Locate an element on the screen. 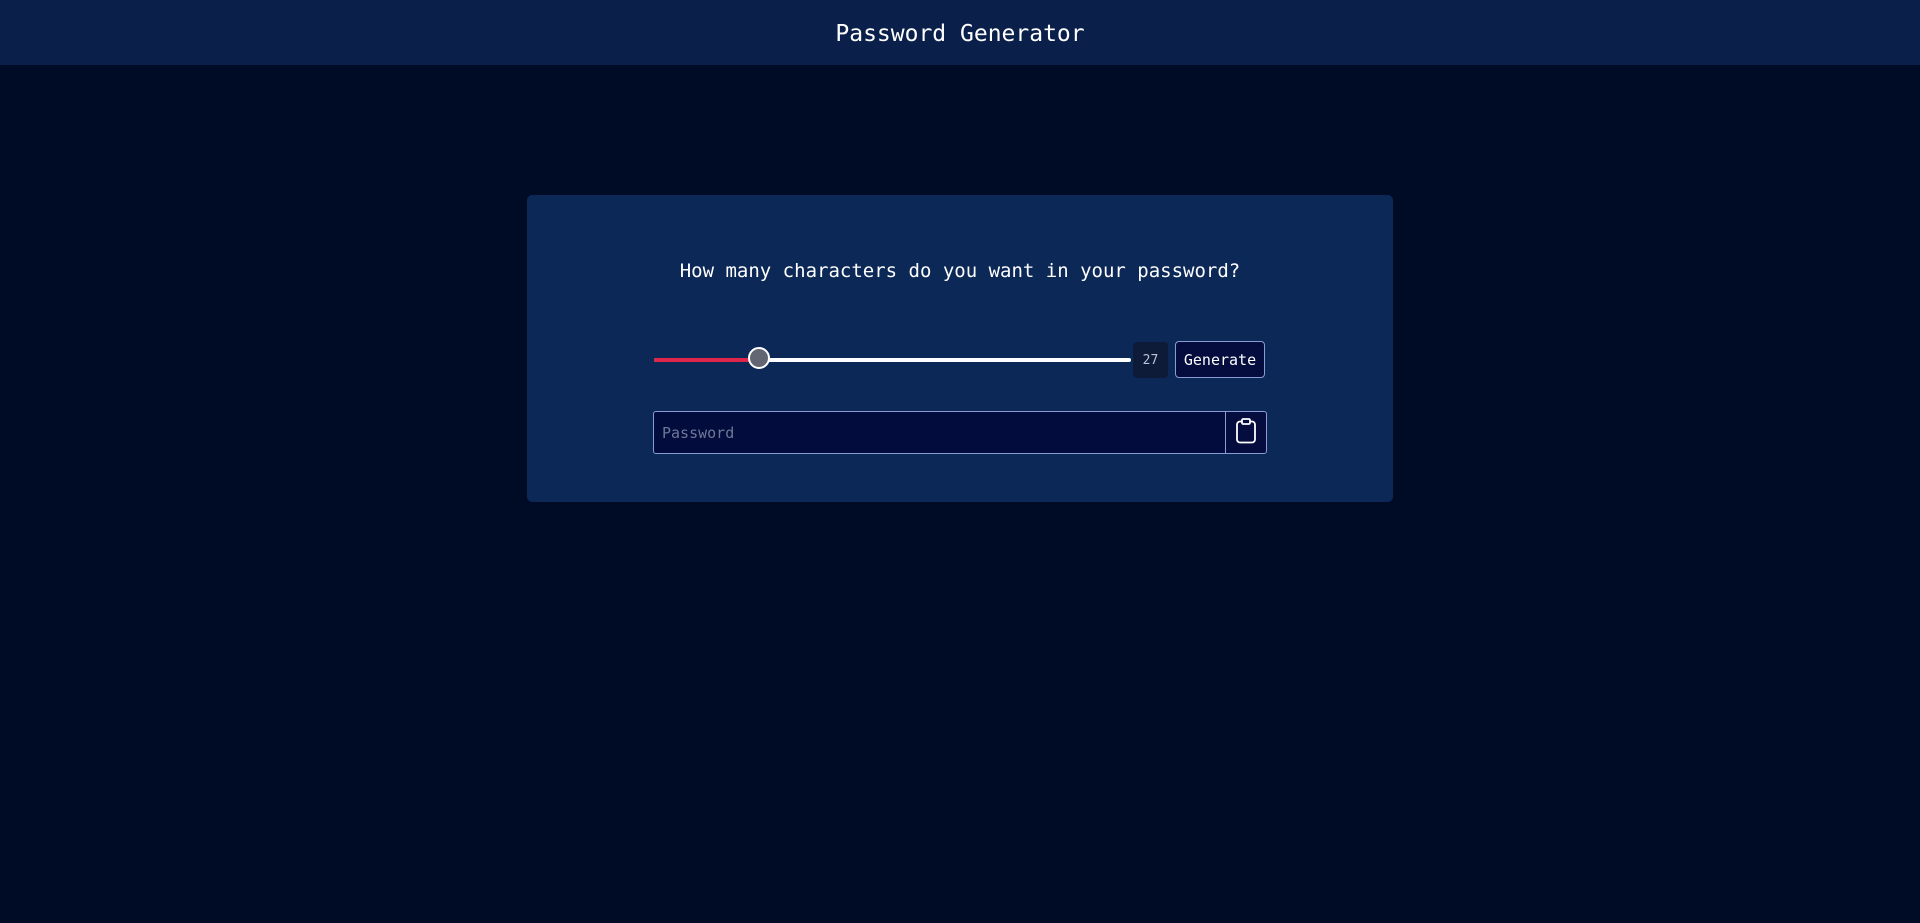 The width and height of the screenshot is (1920, 923). app-header: Password Generator is located at coordinates (960, 32).